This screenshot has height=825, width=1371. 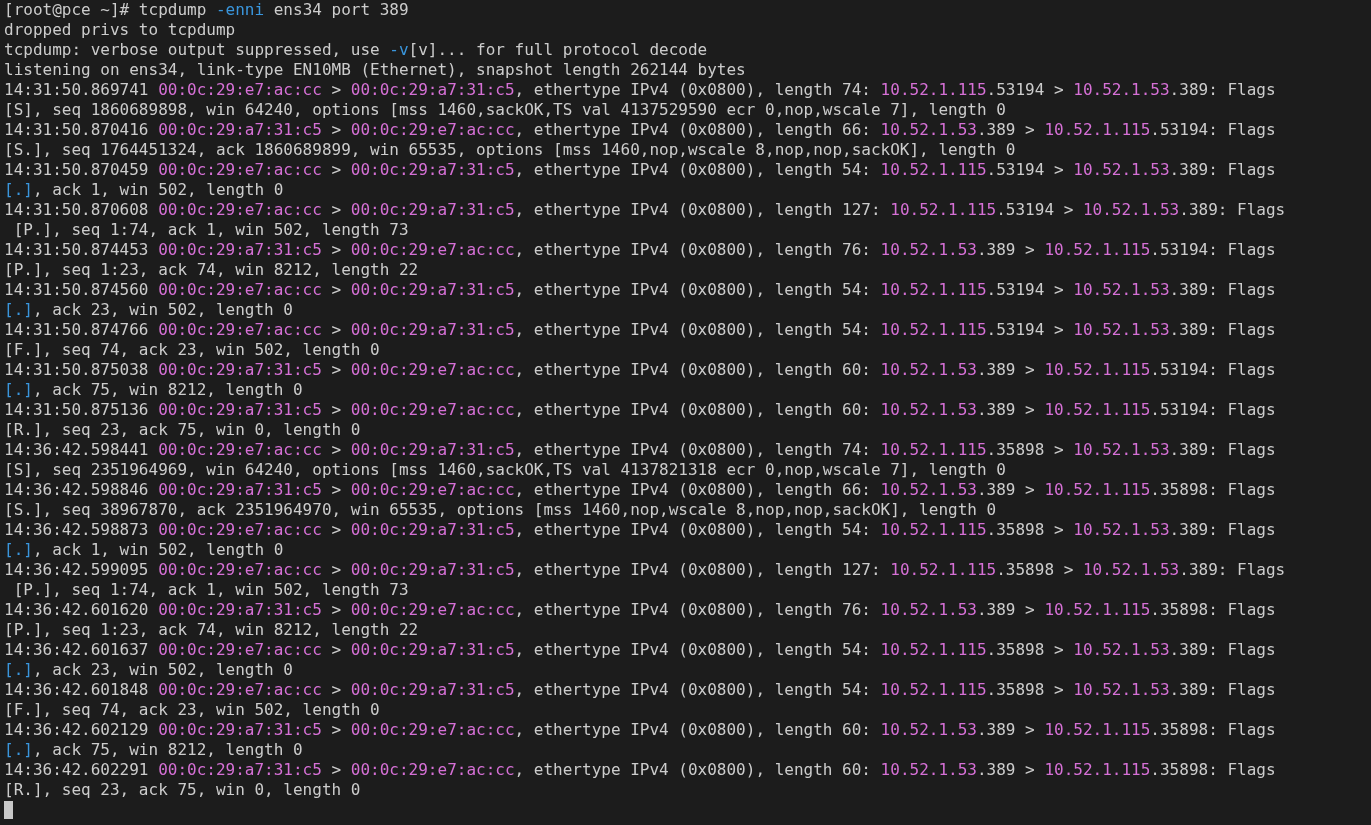 What do you see at coordinates (640, 490) in the screenshot?
I see `terminal-line: 14:36:42.598846 00:0c:29:a7:31:c5 > 00:0c:29:e7:ac:cc, ethertype IPv4 (0x0800), length 66: 10.52.1.53.389 > 10.52.1.115.35898: Flags` at bounding box center [640, 490].